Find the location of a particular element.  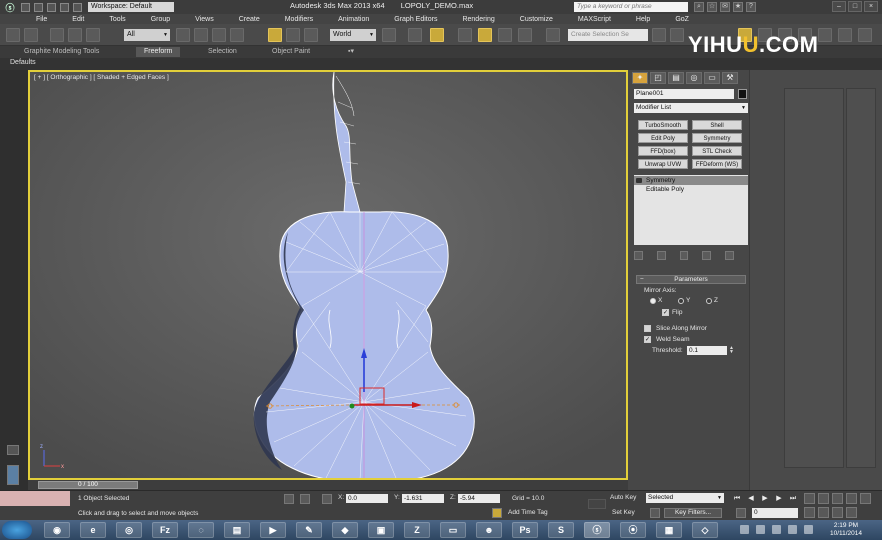

maxscript-listener is located at coordinates (35, 498).